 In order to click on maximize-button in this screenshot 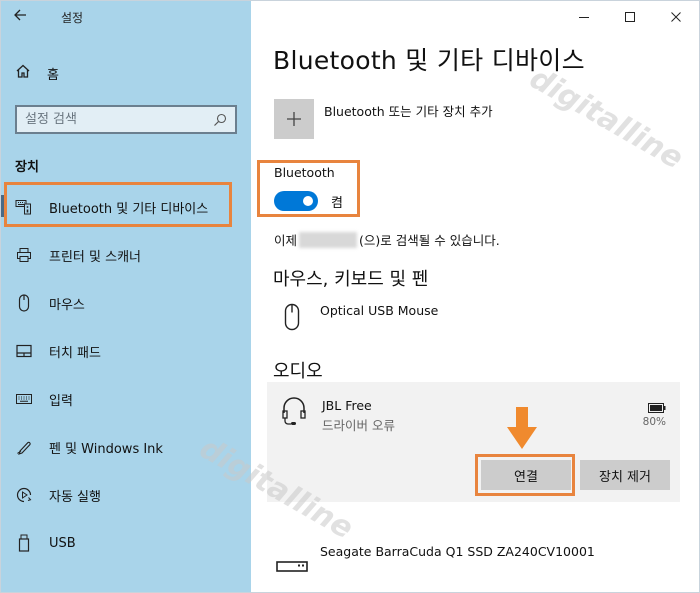, I will do `click(630, 17)`.